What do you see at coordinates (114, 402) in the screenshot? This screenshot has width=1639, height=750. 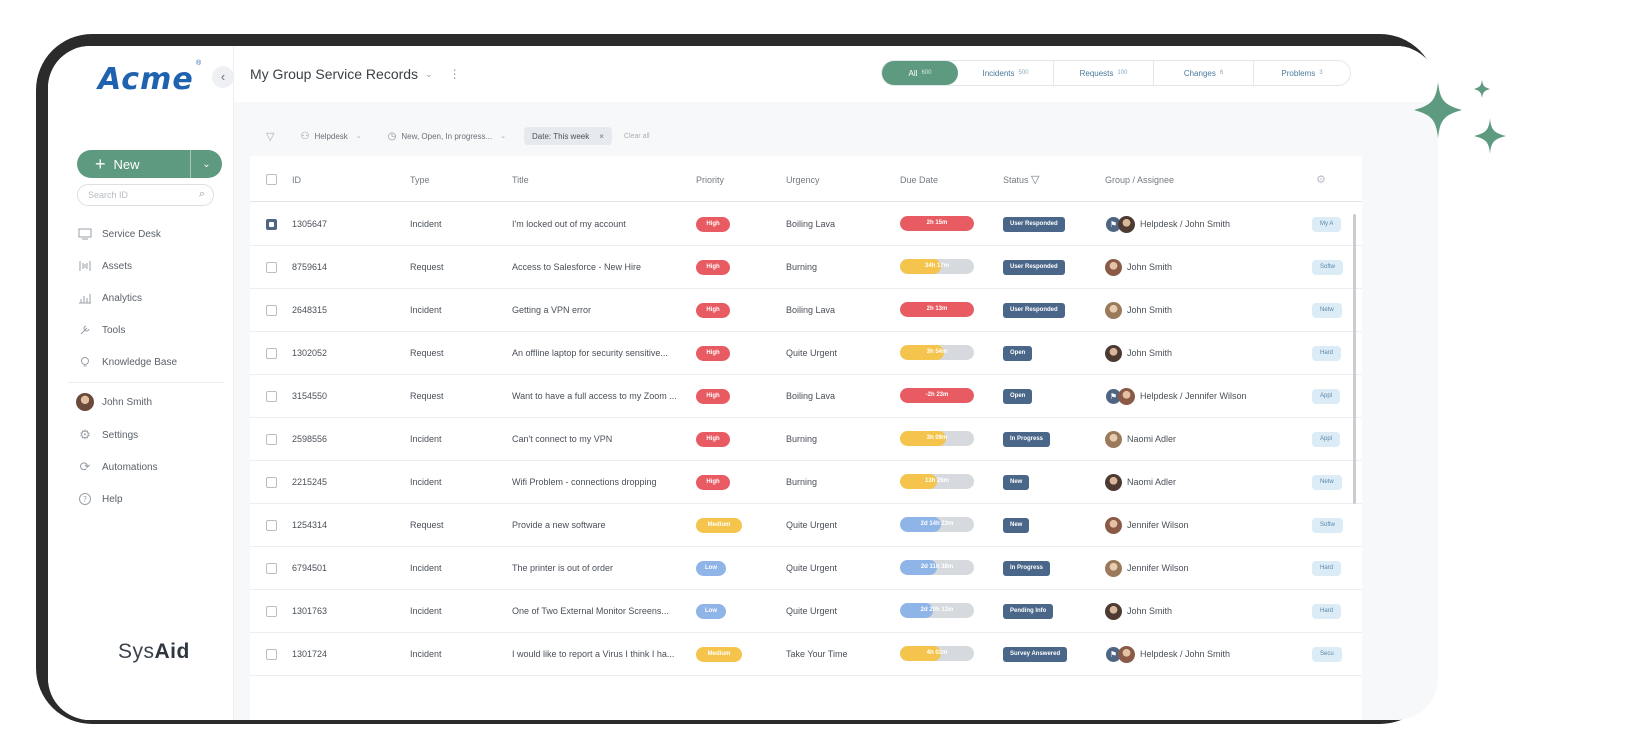 I see `user-profile: John Smith` at bounding box center [114, 402].